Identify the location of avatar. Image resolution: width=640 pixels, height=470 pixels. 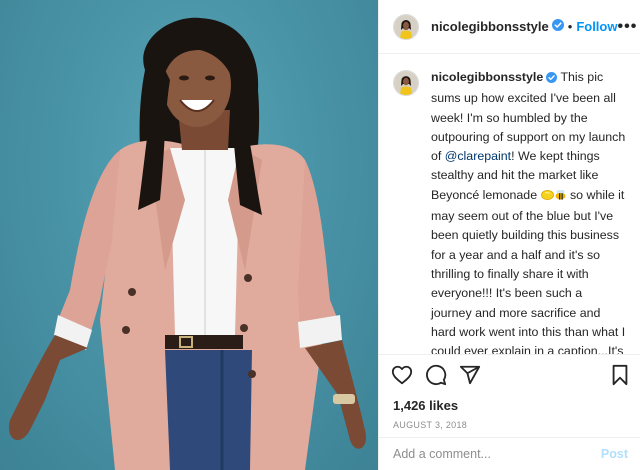
(406, 26).